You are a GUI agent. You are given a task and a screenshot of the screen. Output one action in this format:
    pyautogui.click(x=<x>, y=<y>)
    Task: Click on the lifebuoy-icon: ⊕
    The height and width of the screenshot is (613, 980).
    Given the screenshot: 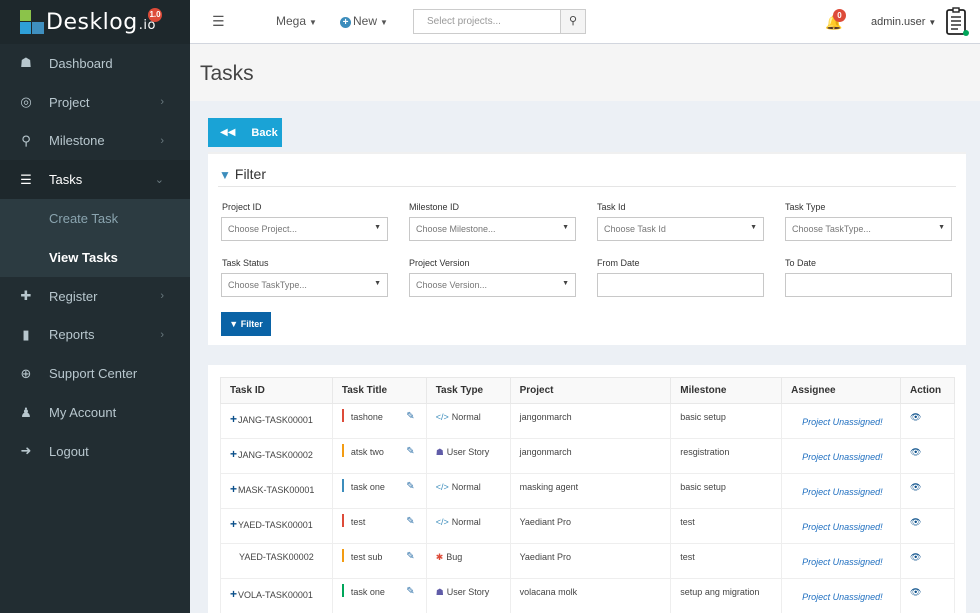 What is the action you would take?
    pyautogui.click(x=26, y=373)
    